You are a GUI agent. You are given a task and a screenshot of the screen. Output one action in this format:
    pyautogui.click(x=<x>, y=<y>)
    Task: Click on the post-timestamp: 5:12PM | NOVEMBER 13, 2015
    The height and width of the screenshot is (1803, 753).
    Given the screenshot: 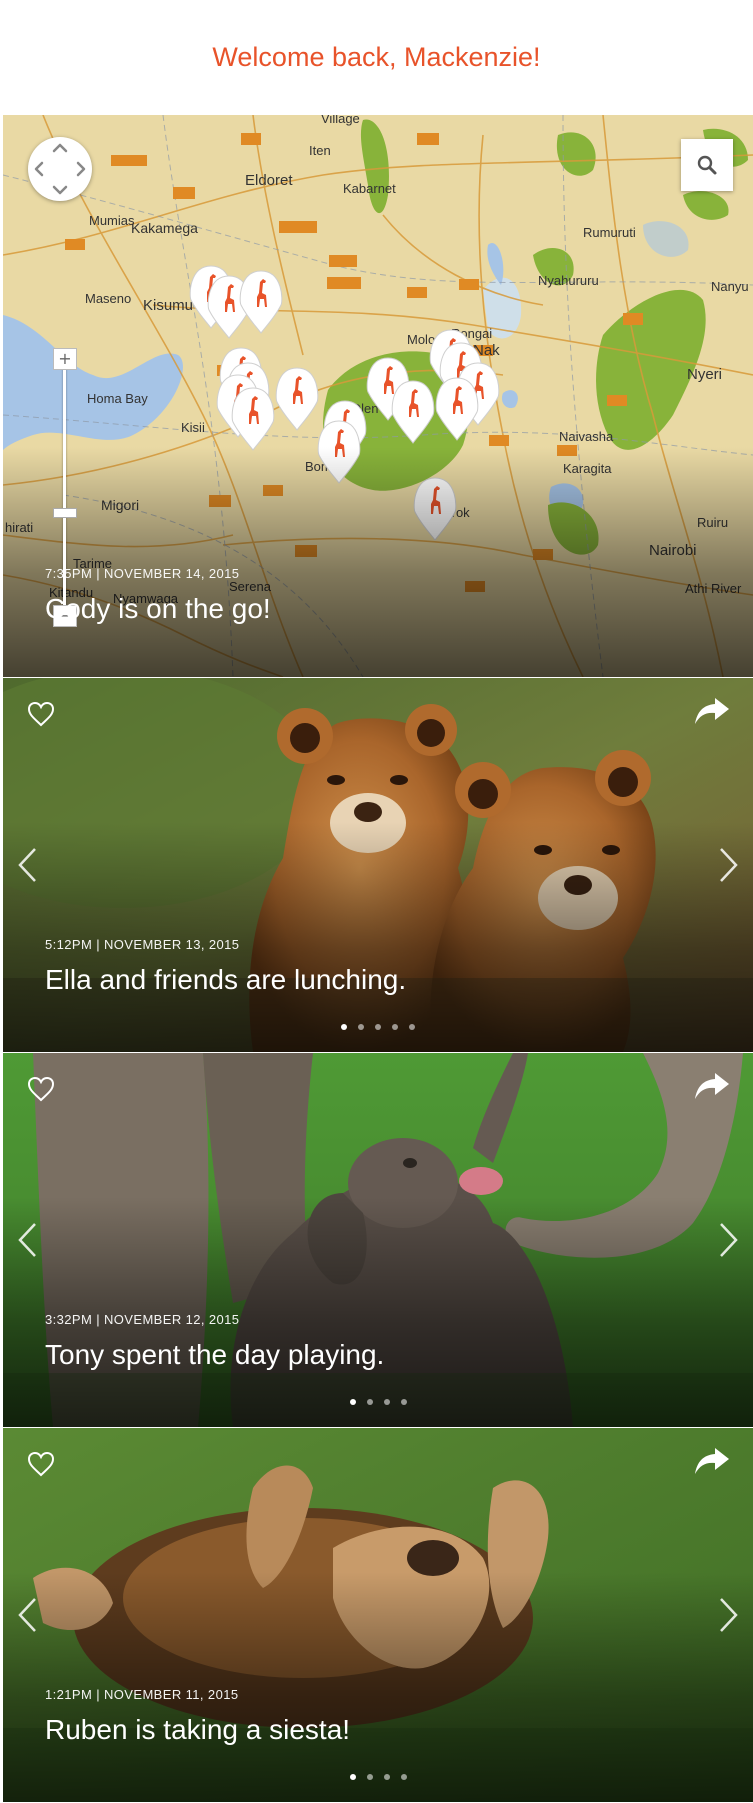 What is the action you would take?
    pyautogui.click(x=142, y=944)
    